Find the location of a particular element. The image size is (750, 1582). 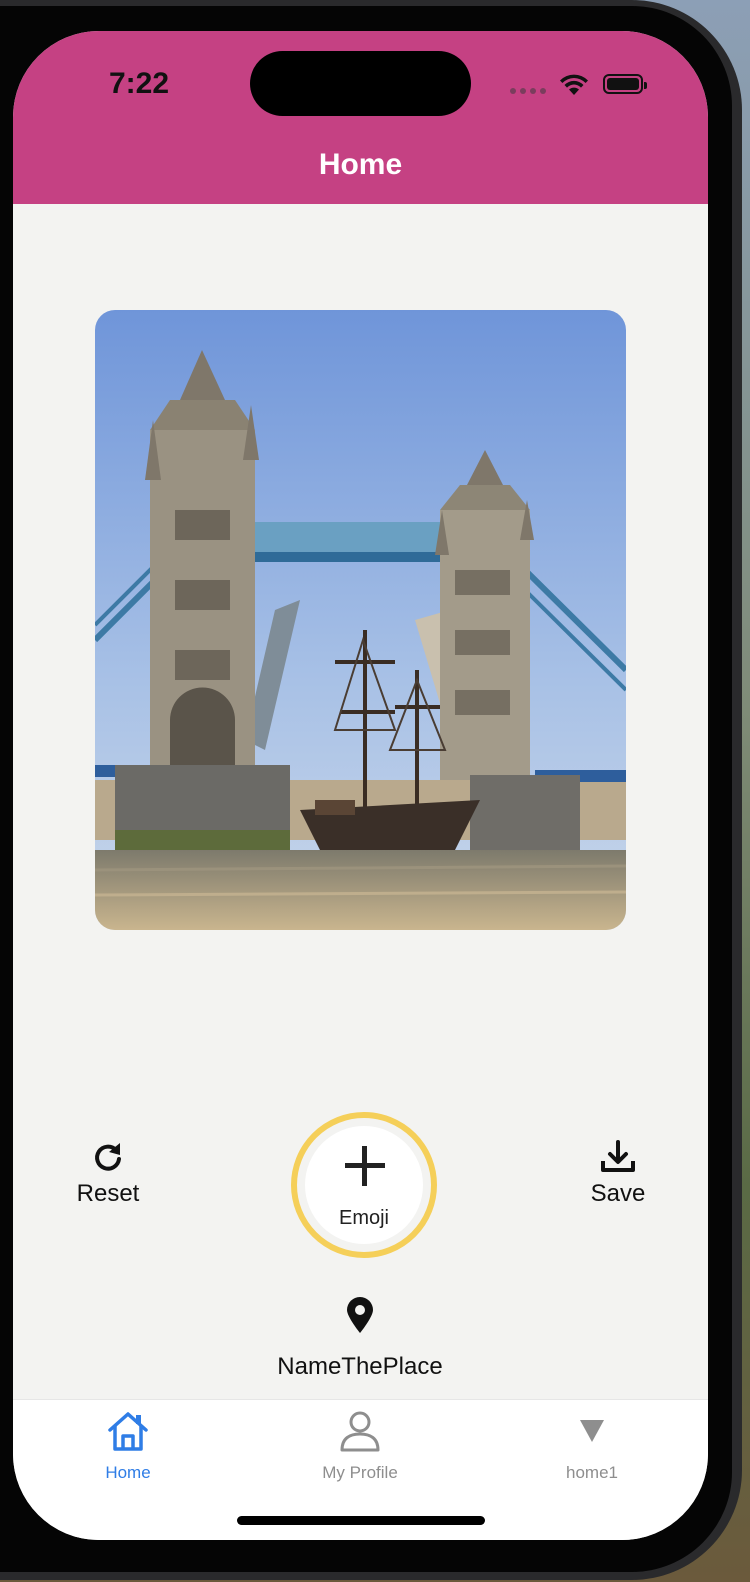

download-icon is located at coordinates (618, 1156).